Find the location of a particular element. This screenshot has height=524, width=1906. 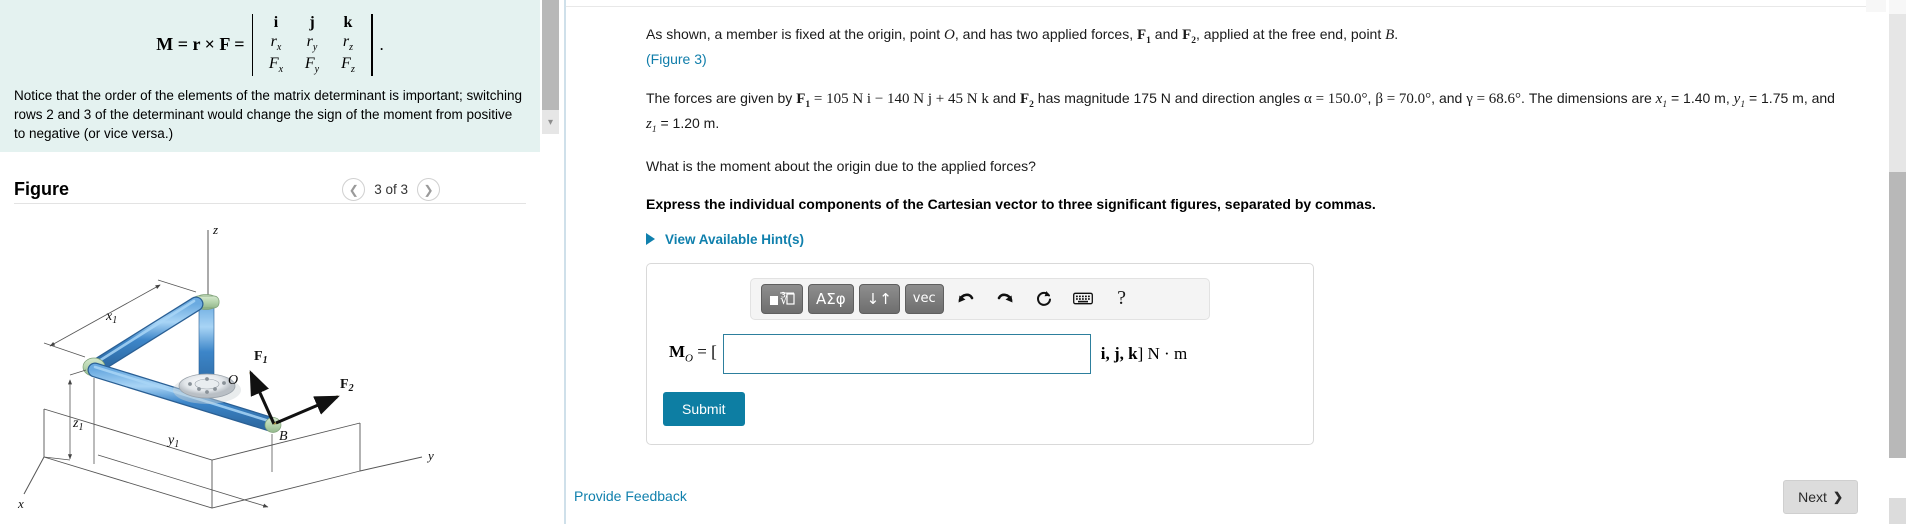

chevron-down-icon: ▾ is located at coordinates (550, 122).